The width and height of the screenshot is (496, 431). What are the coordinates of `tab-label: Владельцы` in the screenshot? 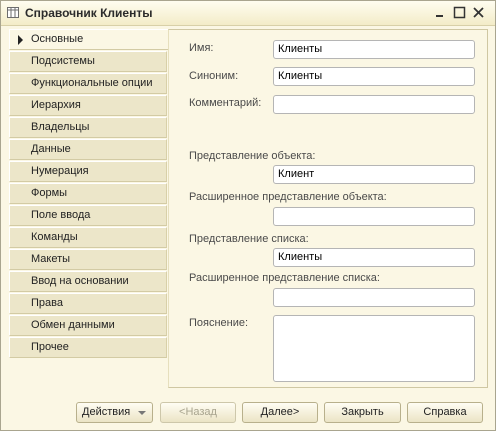 It's located at (60, 127).